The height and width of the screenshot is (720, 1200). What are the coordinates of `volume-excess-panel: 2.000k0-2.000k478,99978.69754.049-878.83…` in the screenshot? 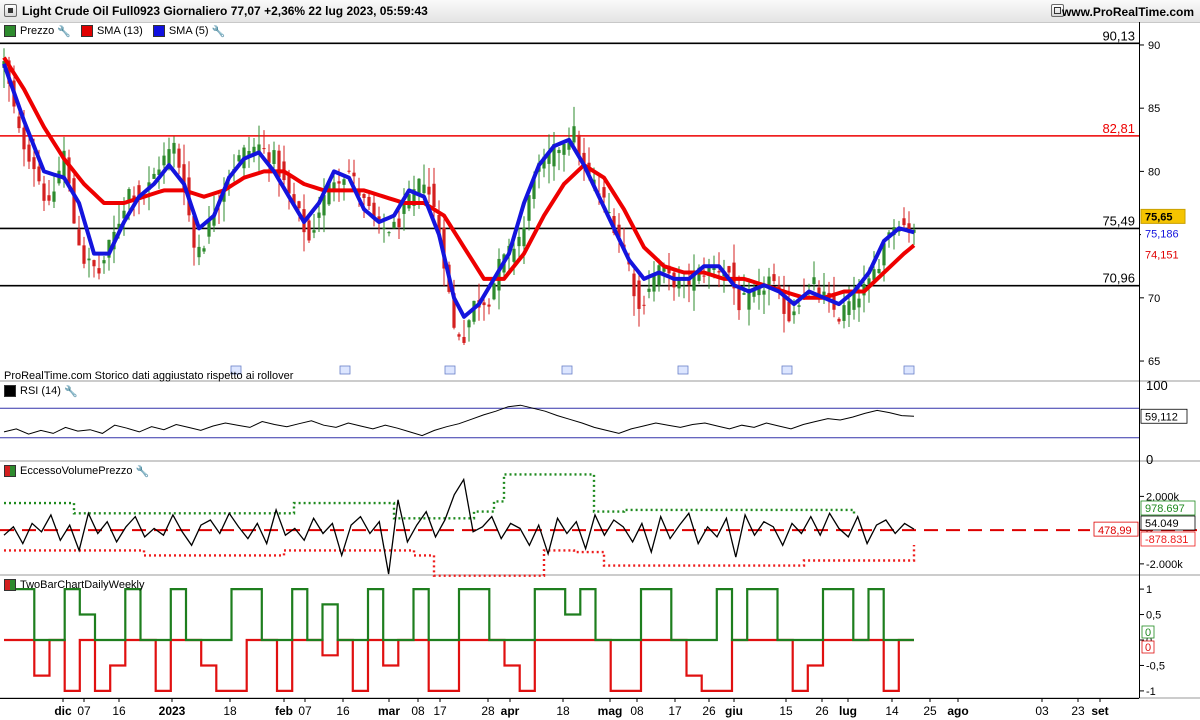 It's located at (600, 525).